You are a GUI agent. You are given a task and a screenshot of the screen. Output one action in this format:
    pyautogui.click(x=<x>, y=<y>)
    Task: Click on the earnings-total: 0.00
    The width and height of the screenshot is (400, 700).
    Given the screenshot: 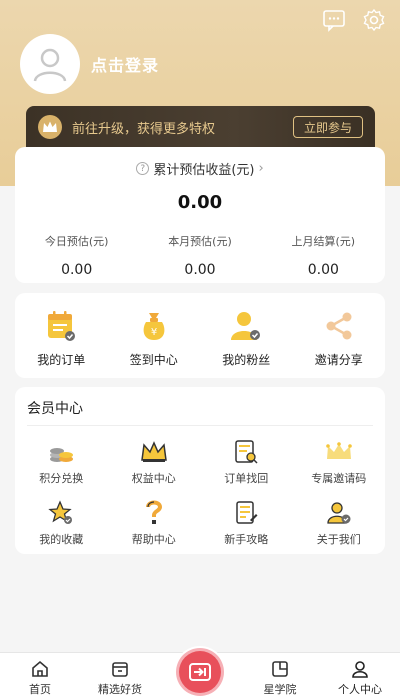 What is the action you would take?
    pyautogui.click(x=200, y=202)
    